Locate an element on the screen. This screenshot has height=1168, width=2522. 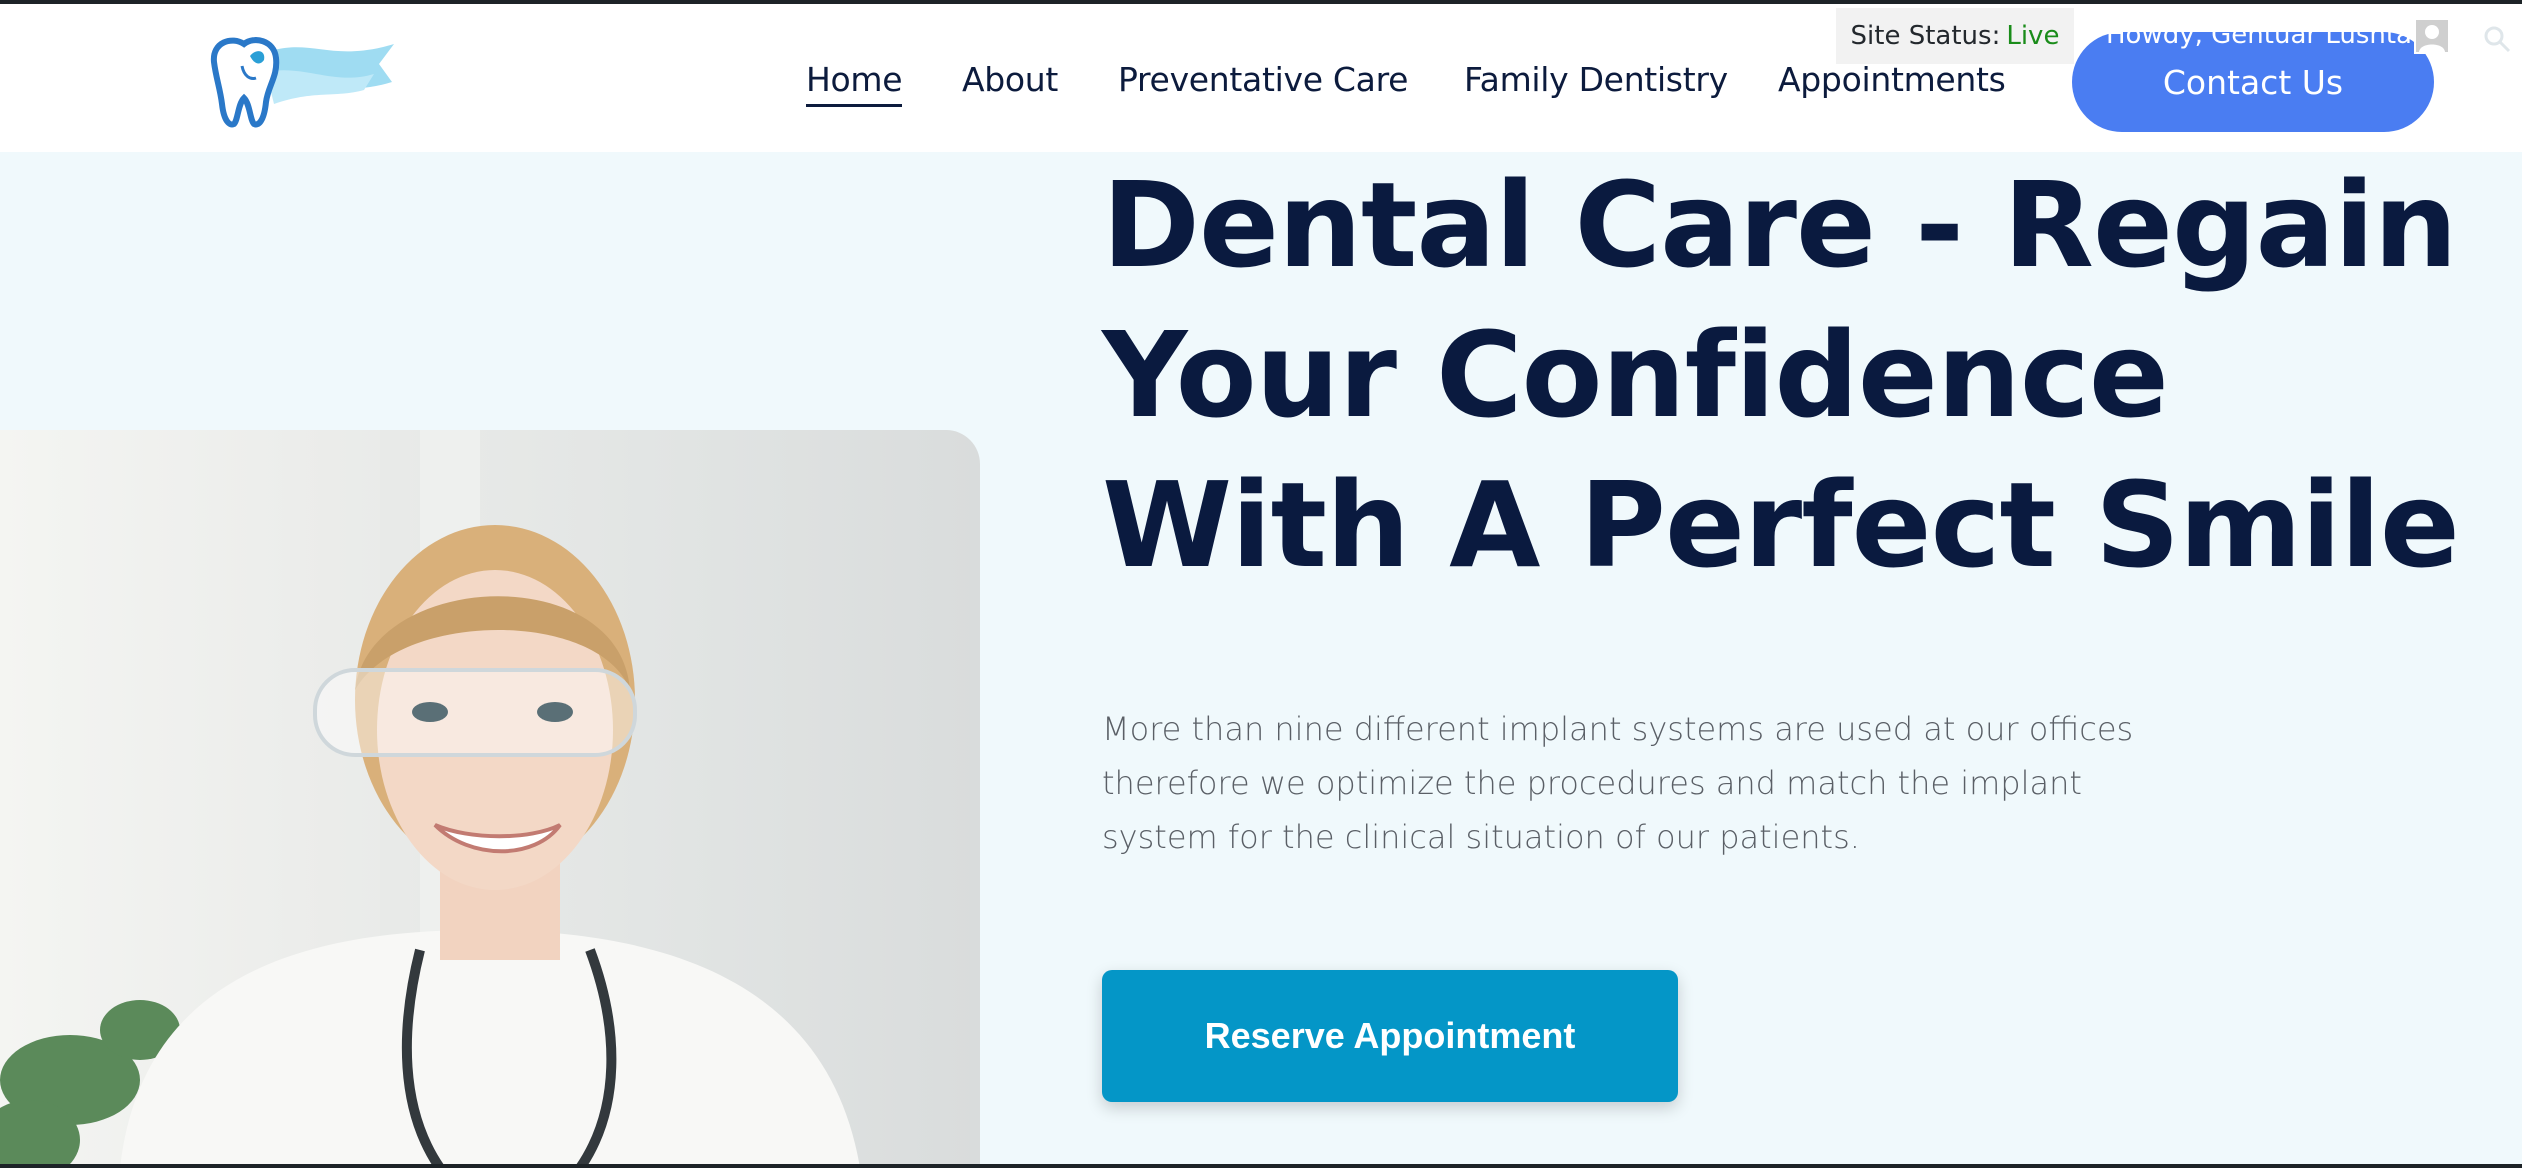
site-status-label: Site Status: is located at coordinates (1925, 36).